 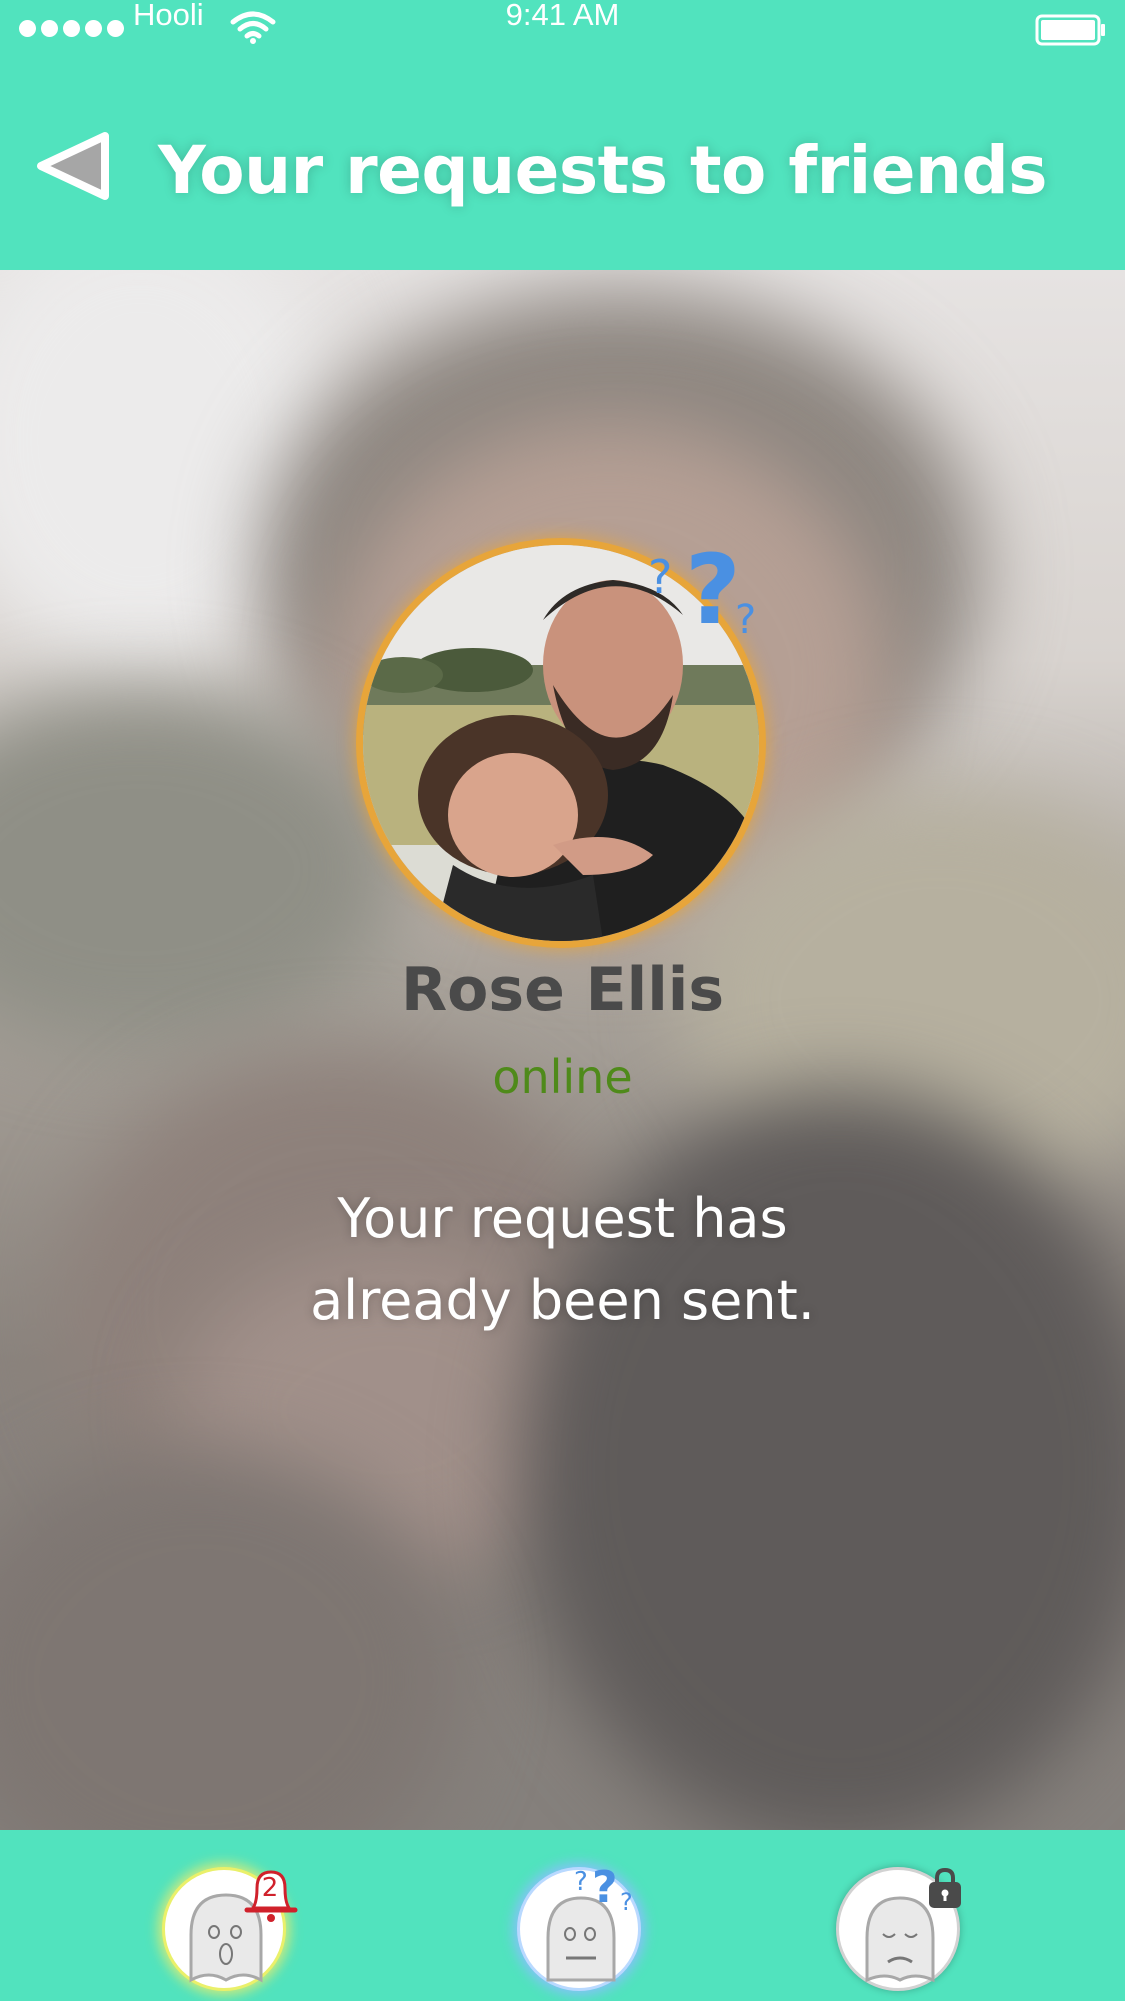 I want to click on page-title: Your requests to friends, so click(x=603, y=170).